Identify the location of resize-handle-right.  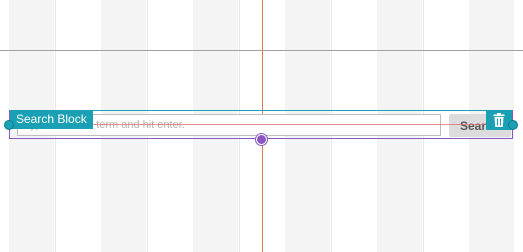
(513, 125).